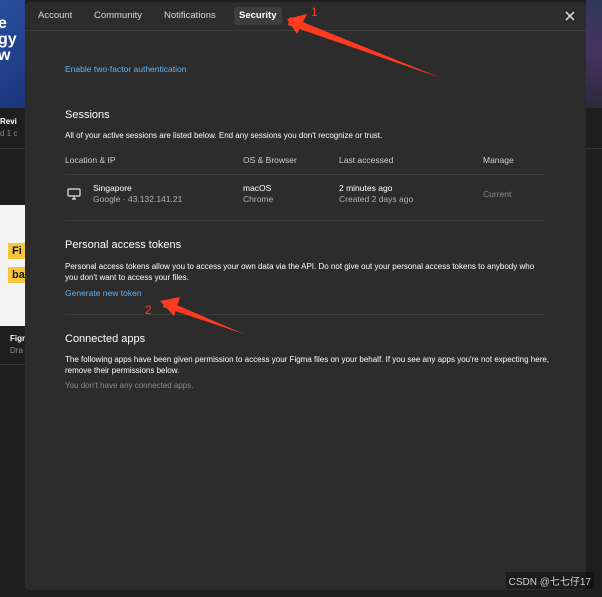 Image resolution: width=602 pixels, height=597 pixels. What do you see at coordinates (314, 12) in the screenshot?
I see `annotation-marker-1: 1` at bounding box center [314, 12].